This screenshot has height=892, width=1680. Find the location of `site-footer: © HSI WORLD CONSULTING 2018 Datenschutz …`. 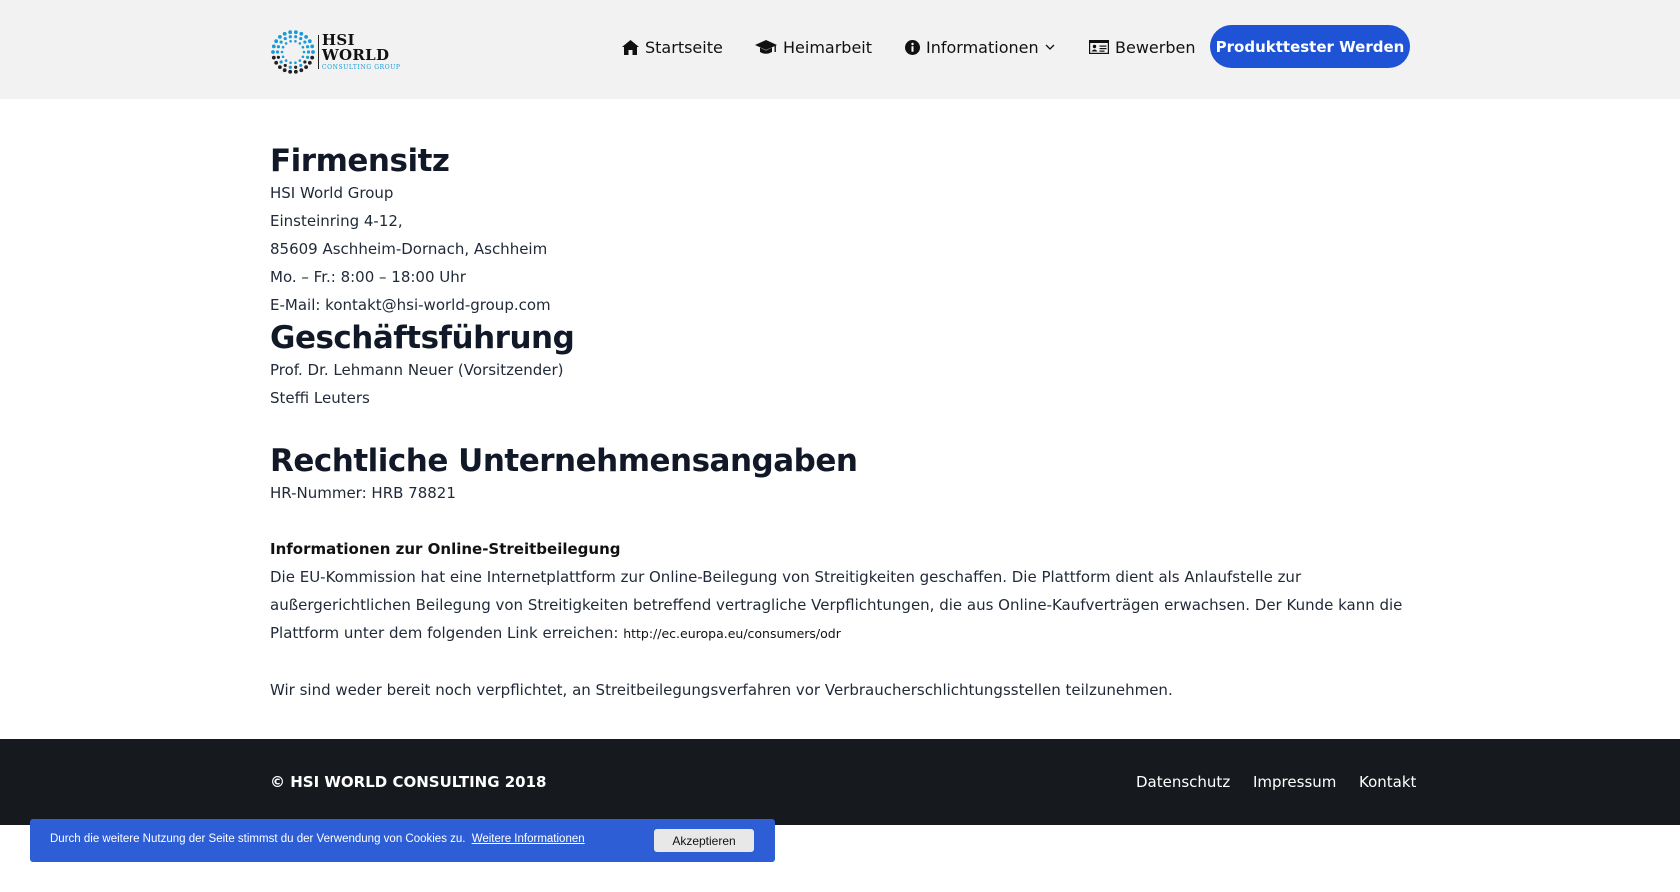

site-footer: © HSI WORLD CONSULTING 2018 Datenschutz … is located at coordinates (840, 782).